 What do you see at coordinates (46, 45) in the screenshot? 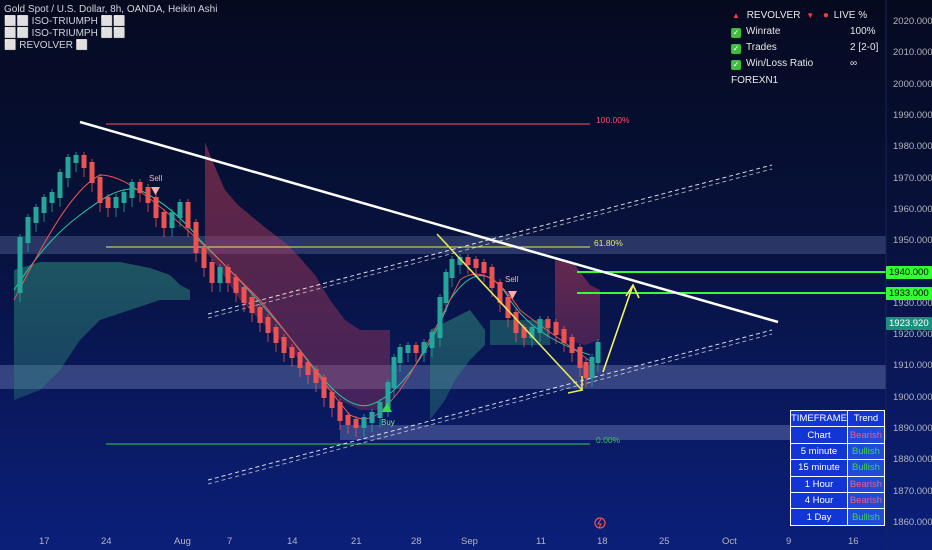
I see `indicator-label-3: ⬜ REVOLVER ⬜` at bounding box center [46, 45].